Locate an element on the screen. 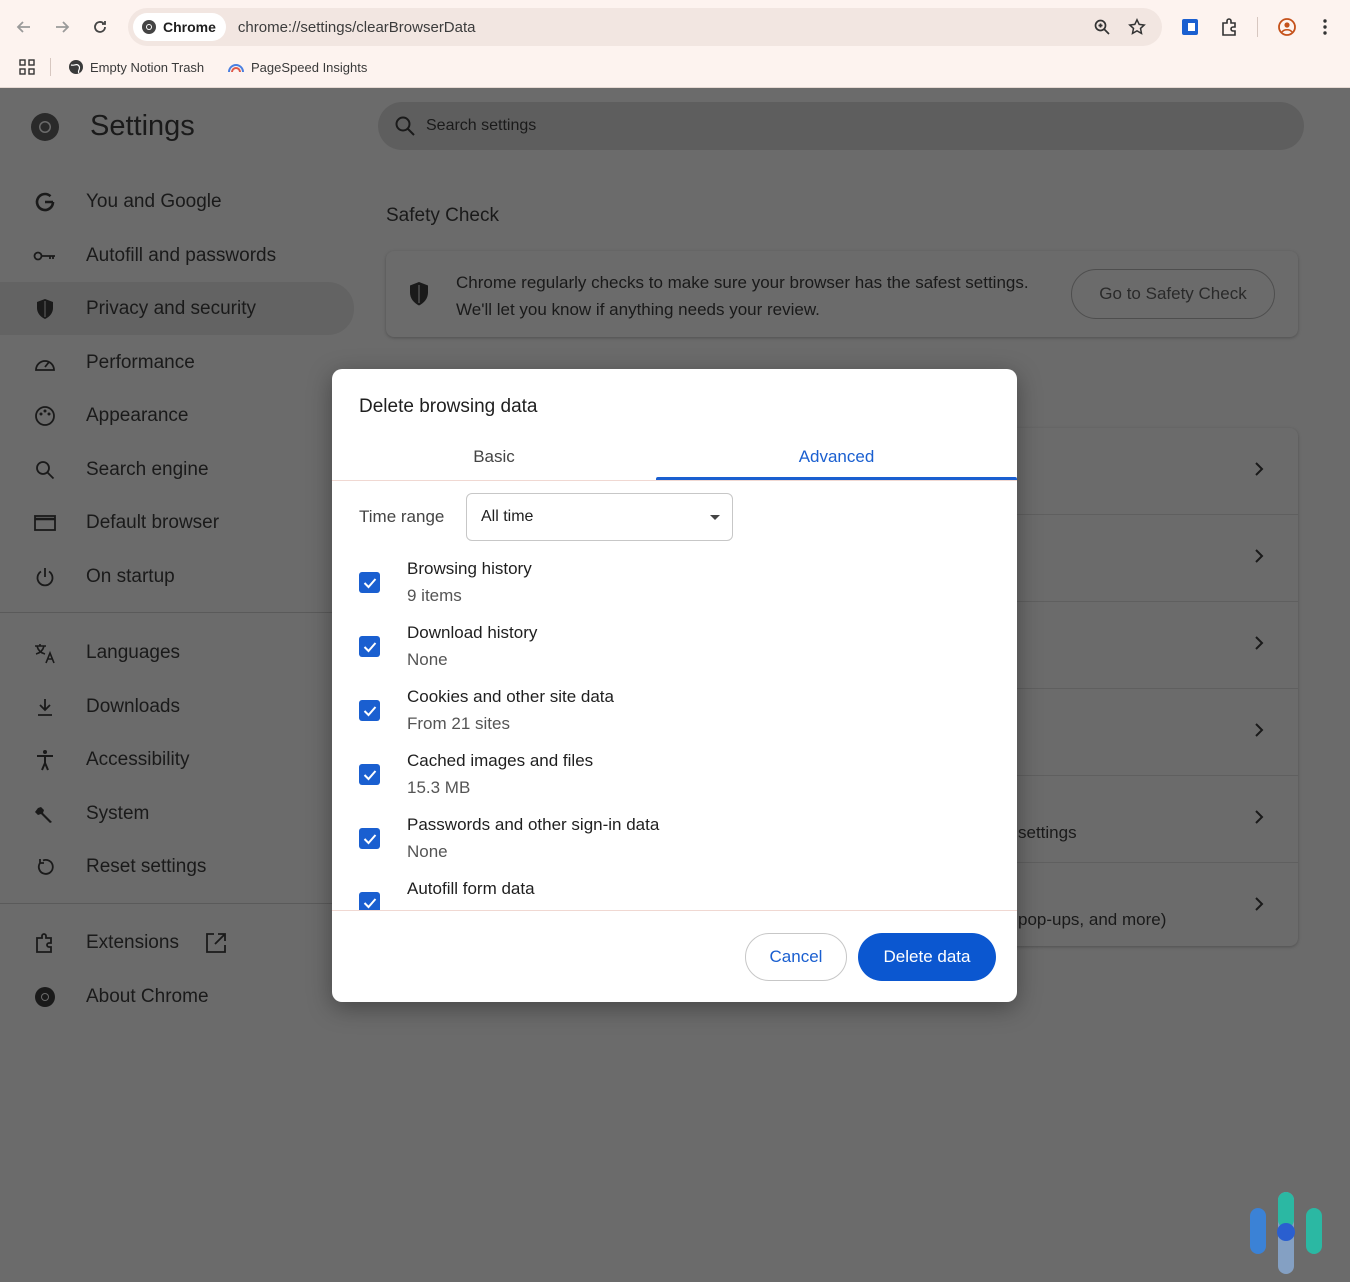 The image size is (1350, 1282). bookmark-empty-notion-trash: Empty Notion Trash is located at coordinates (136, 67).